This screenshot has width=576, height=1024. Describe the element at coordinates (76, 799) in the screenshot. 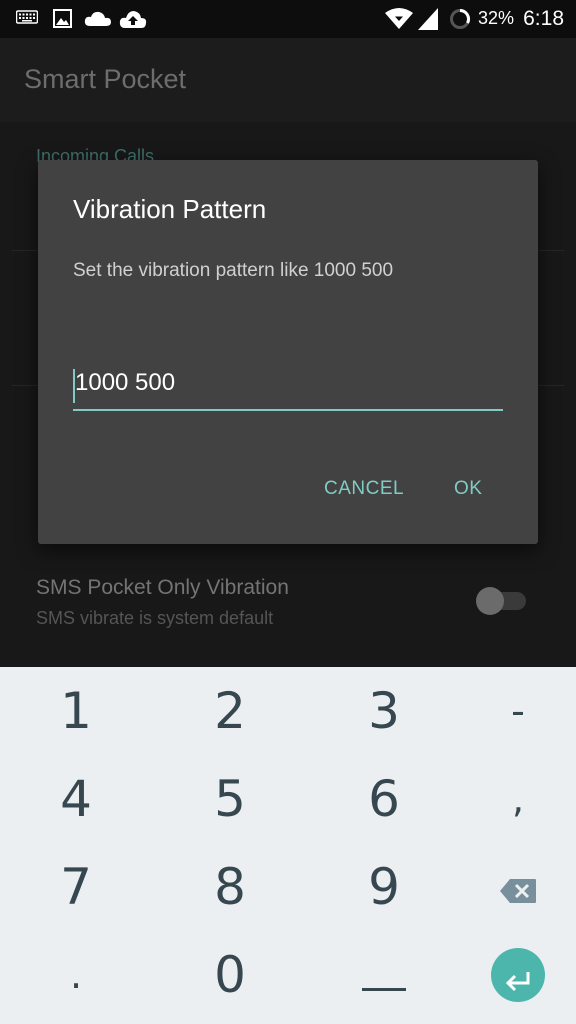

I see `key-4: 4` at that location.